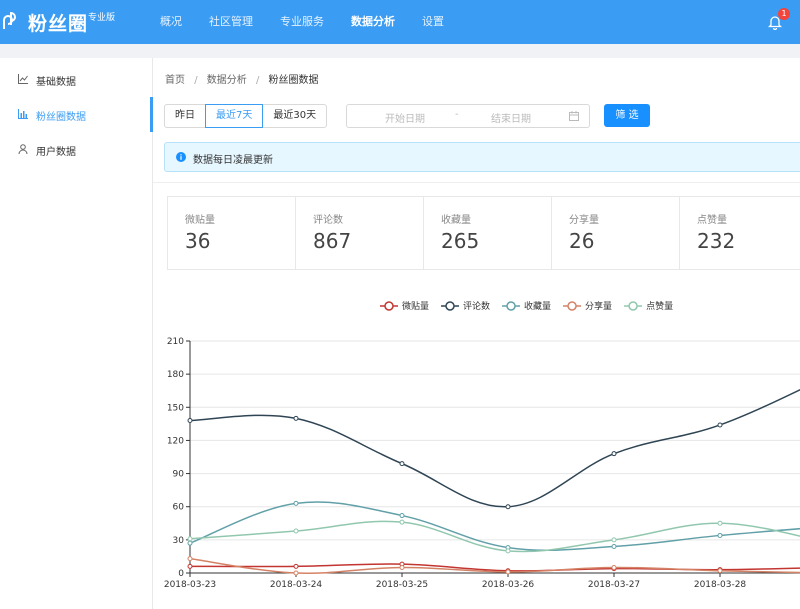 The width and height of the screenshot is (800, 609). What do you see at coordinates (296, 585) in the screenshot?
I see `x-tick-label: 2018-03-24` at bounding box center [296, 585].